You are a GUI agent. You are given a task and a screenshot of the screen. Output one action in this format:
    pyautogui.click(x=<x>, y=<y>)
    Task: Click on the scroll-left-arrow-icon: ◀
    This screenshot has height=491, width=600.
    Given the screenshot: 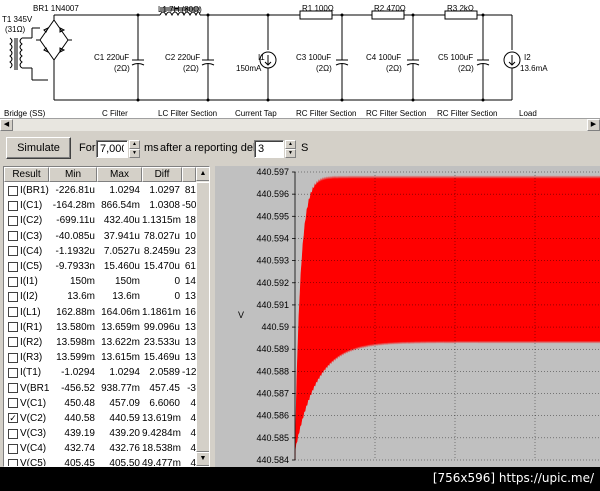 What is the action you would take?
    pyautogui.click(x=6, y=125)
    